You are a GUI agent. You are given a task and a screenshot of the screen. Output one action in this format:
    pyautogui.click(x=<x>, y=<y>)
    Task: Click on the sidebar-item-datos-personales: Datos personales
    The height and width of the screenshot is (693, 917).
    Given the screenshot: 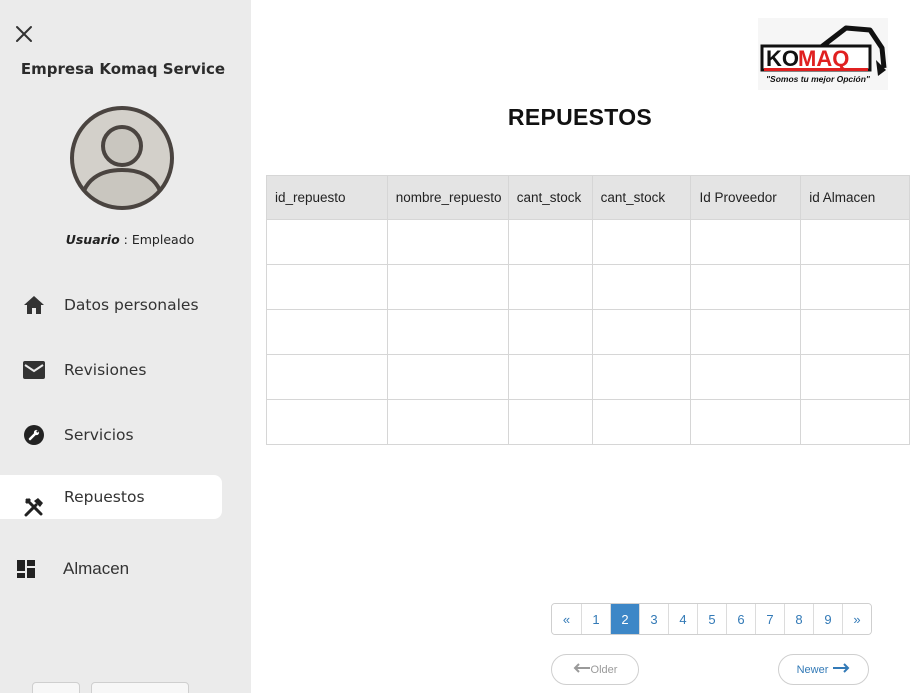 What is the action you would take?
    pyautogui.click(x=111, y=305)
    